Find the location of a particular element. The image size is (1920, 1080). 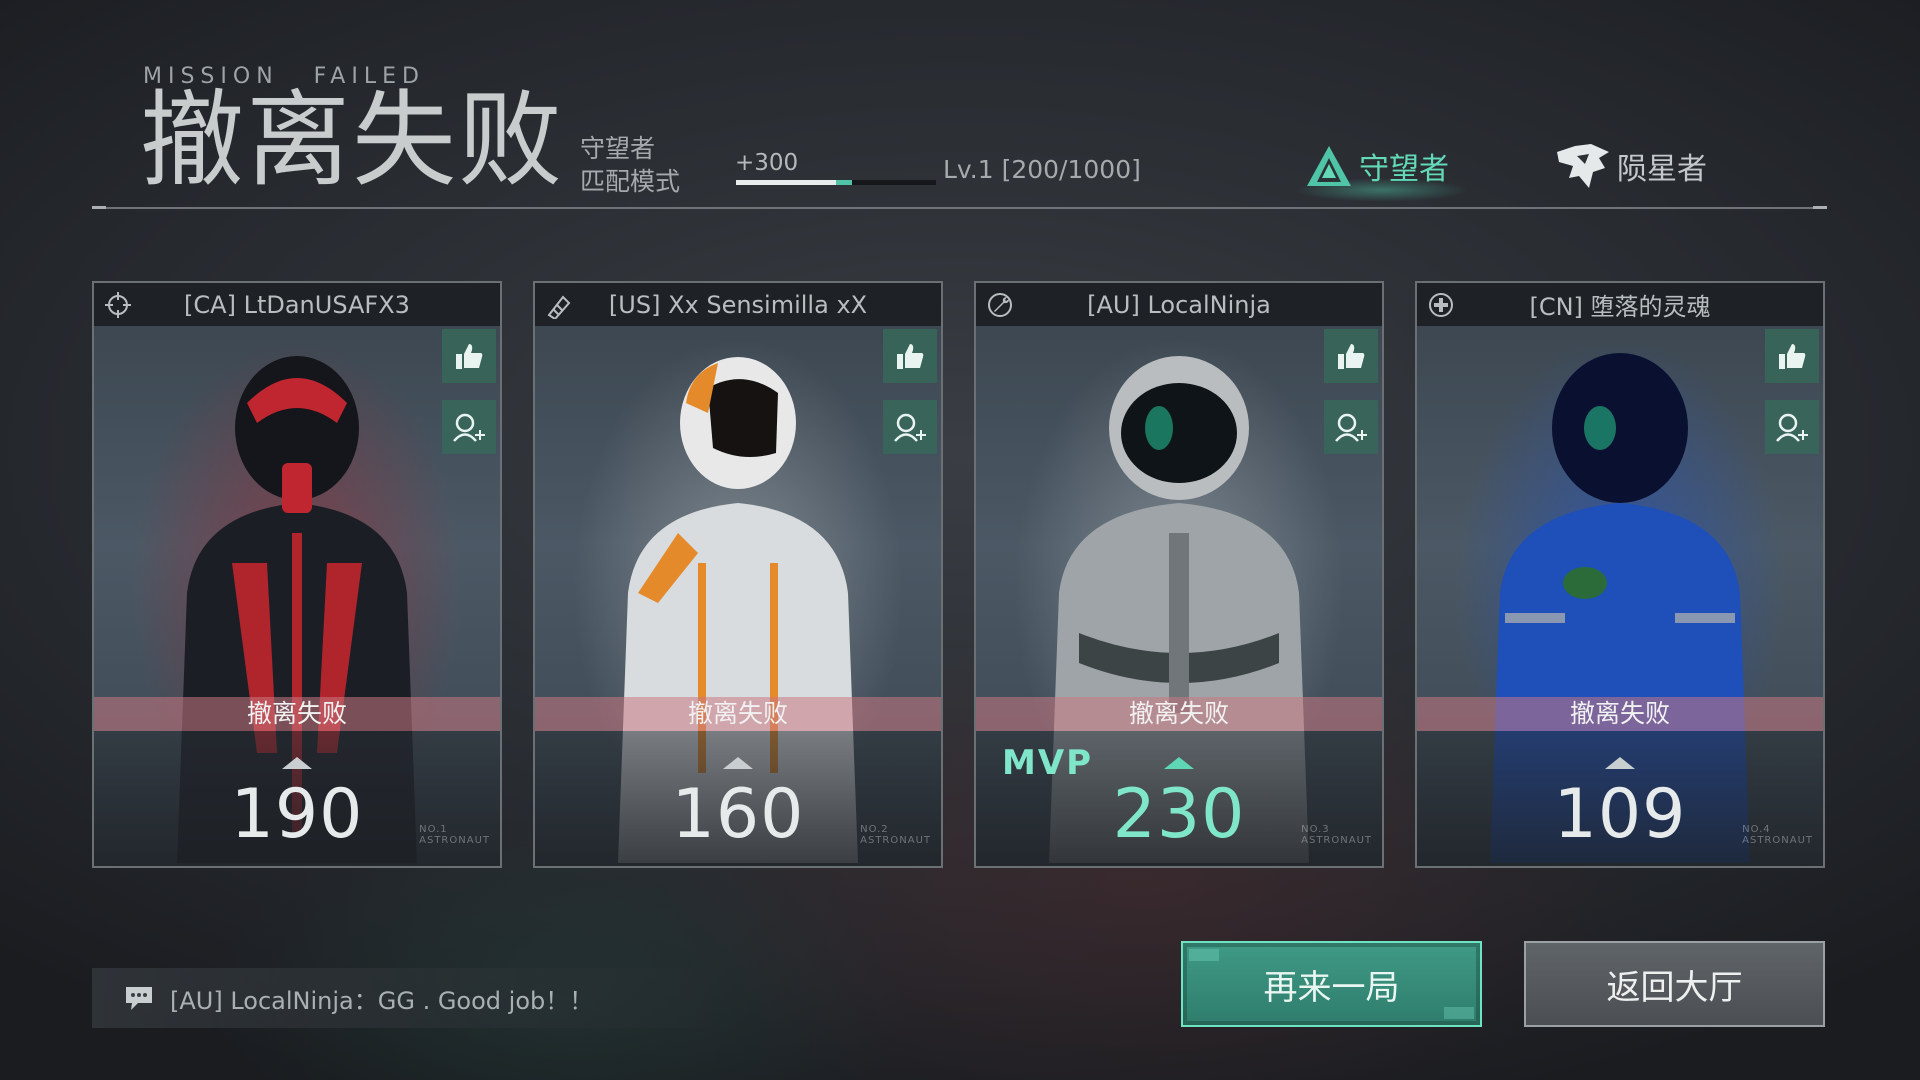

header-divider is located at coordinates (959, 207).